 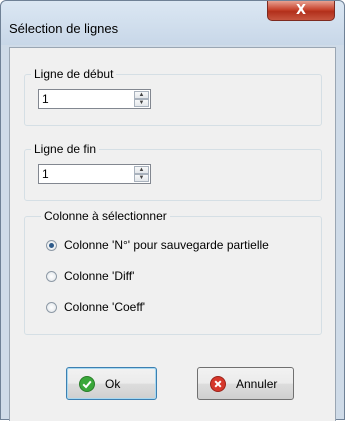 I want to click on start-line-spinner: 1 ▲ ▼, so click(x=94, y=99).